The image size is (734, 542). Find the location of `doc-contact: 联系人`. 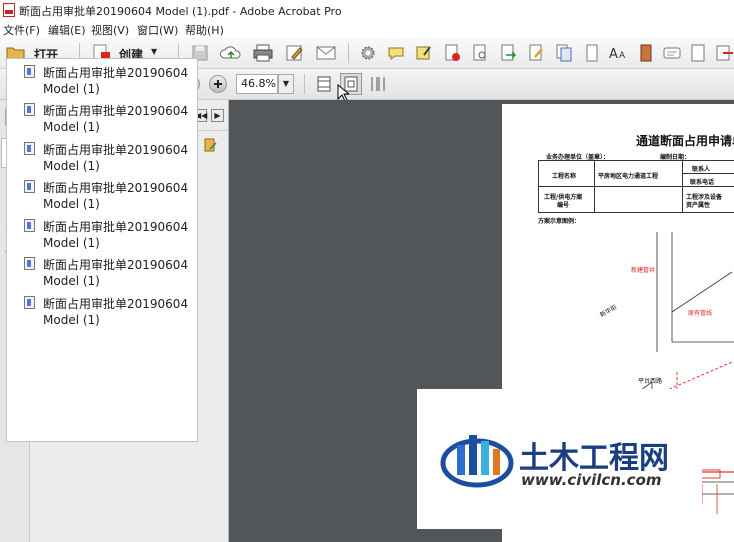

doc-contact: 联系人 is located at coordinates (701, 169).